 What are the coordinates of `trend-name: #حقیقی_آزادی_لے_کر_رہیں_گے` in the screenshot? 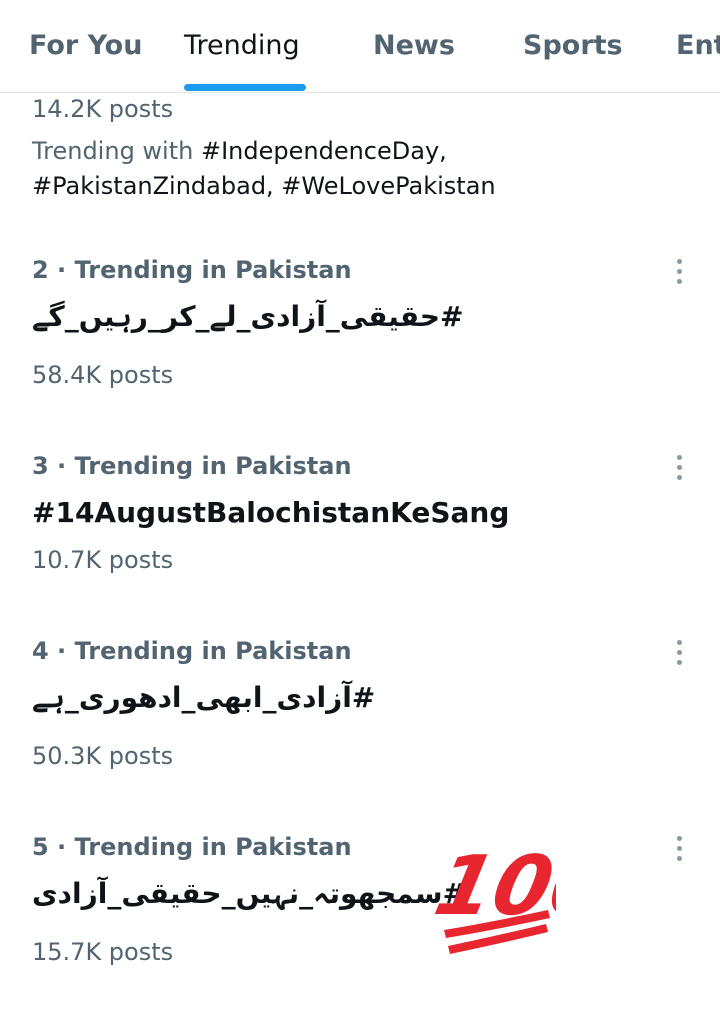 It's located at (248, 316).